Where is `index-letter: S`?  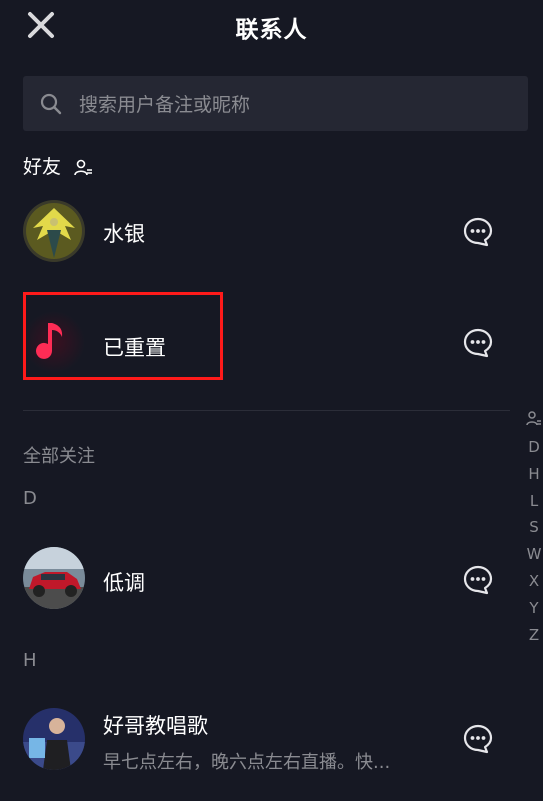
index-letter: S is located at coordinates (533, 527).